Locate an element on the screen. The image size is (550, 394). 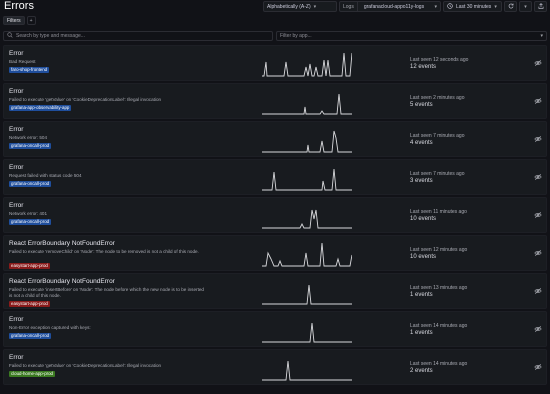
time-range-label: Last 30 minutes is located at coordinates (474, 6).